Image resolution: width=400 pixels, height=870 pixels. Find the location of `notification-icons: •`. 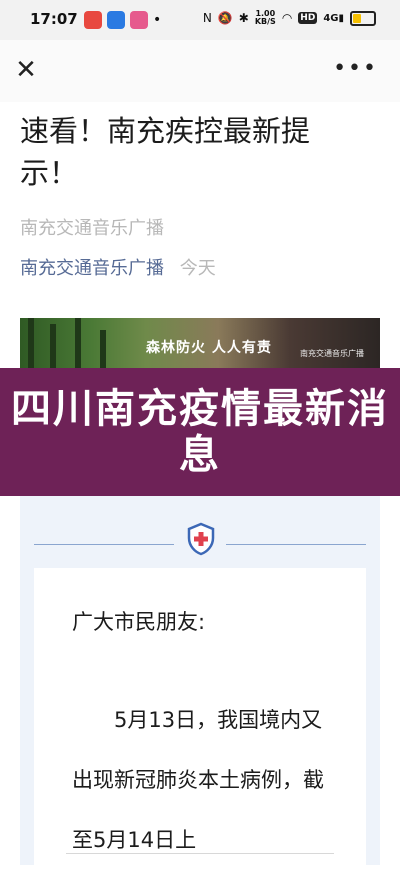

notification-icons: • is located at coordinates (122, 20).